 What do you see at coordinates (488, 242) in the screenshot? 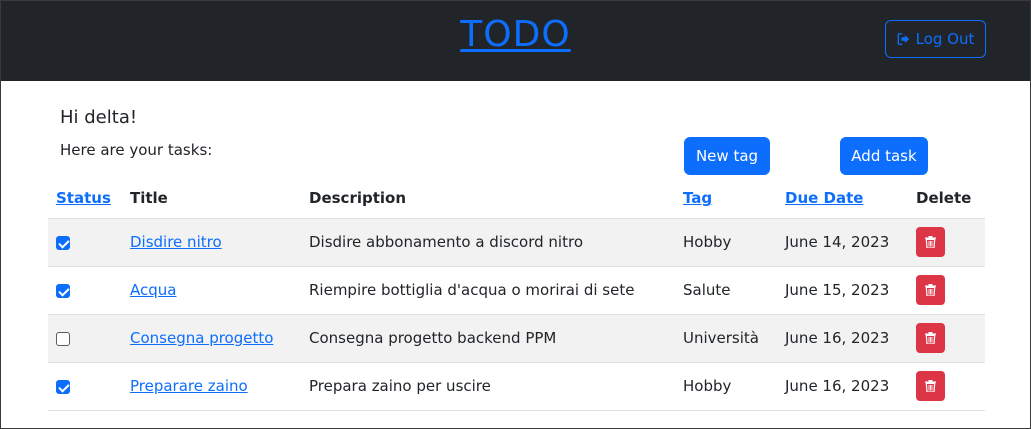
I see `description-cell: Disdire abbonamento a discord nitro` at bounding box center [488, 242].